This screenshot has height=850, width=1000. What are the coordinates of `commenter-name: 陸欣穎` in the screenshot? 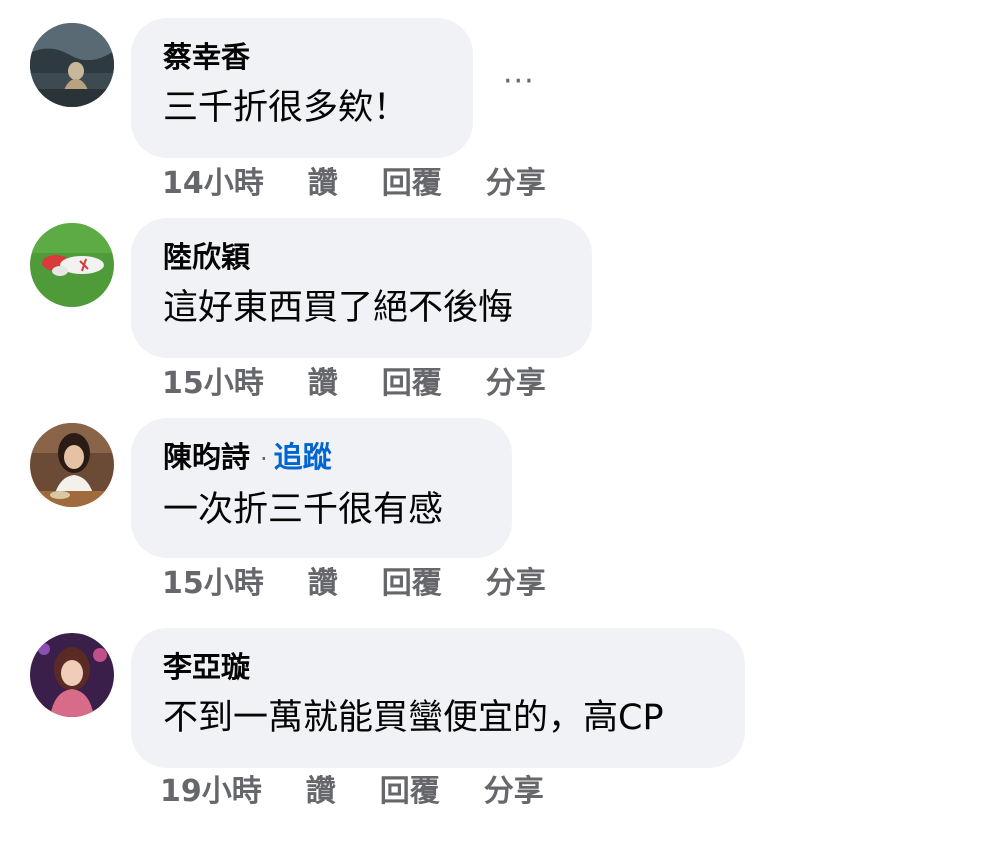 It's located at (206, 257).